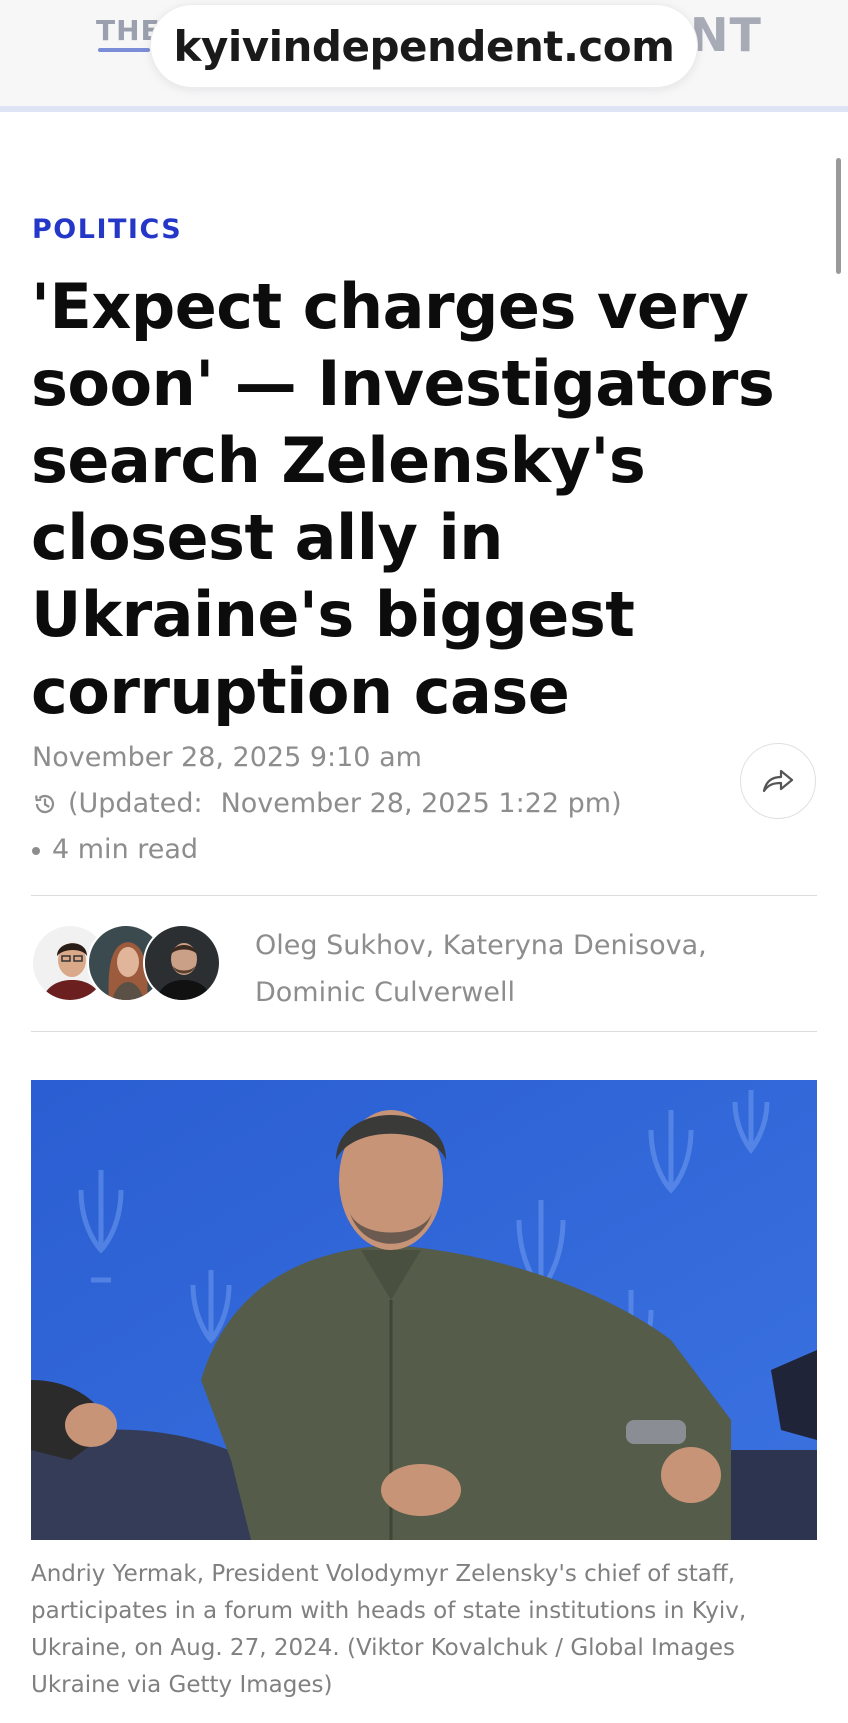  I want to click on address-bar-url: kyivindependent.com, so click(424, 46).